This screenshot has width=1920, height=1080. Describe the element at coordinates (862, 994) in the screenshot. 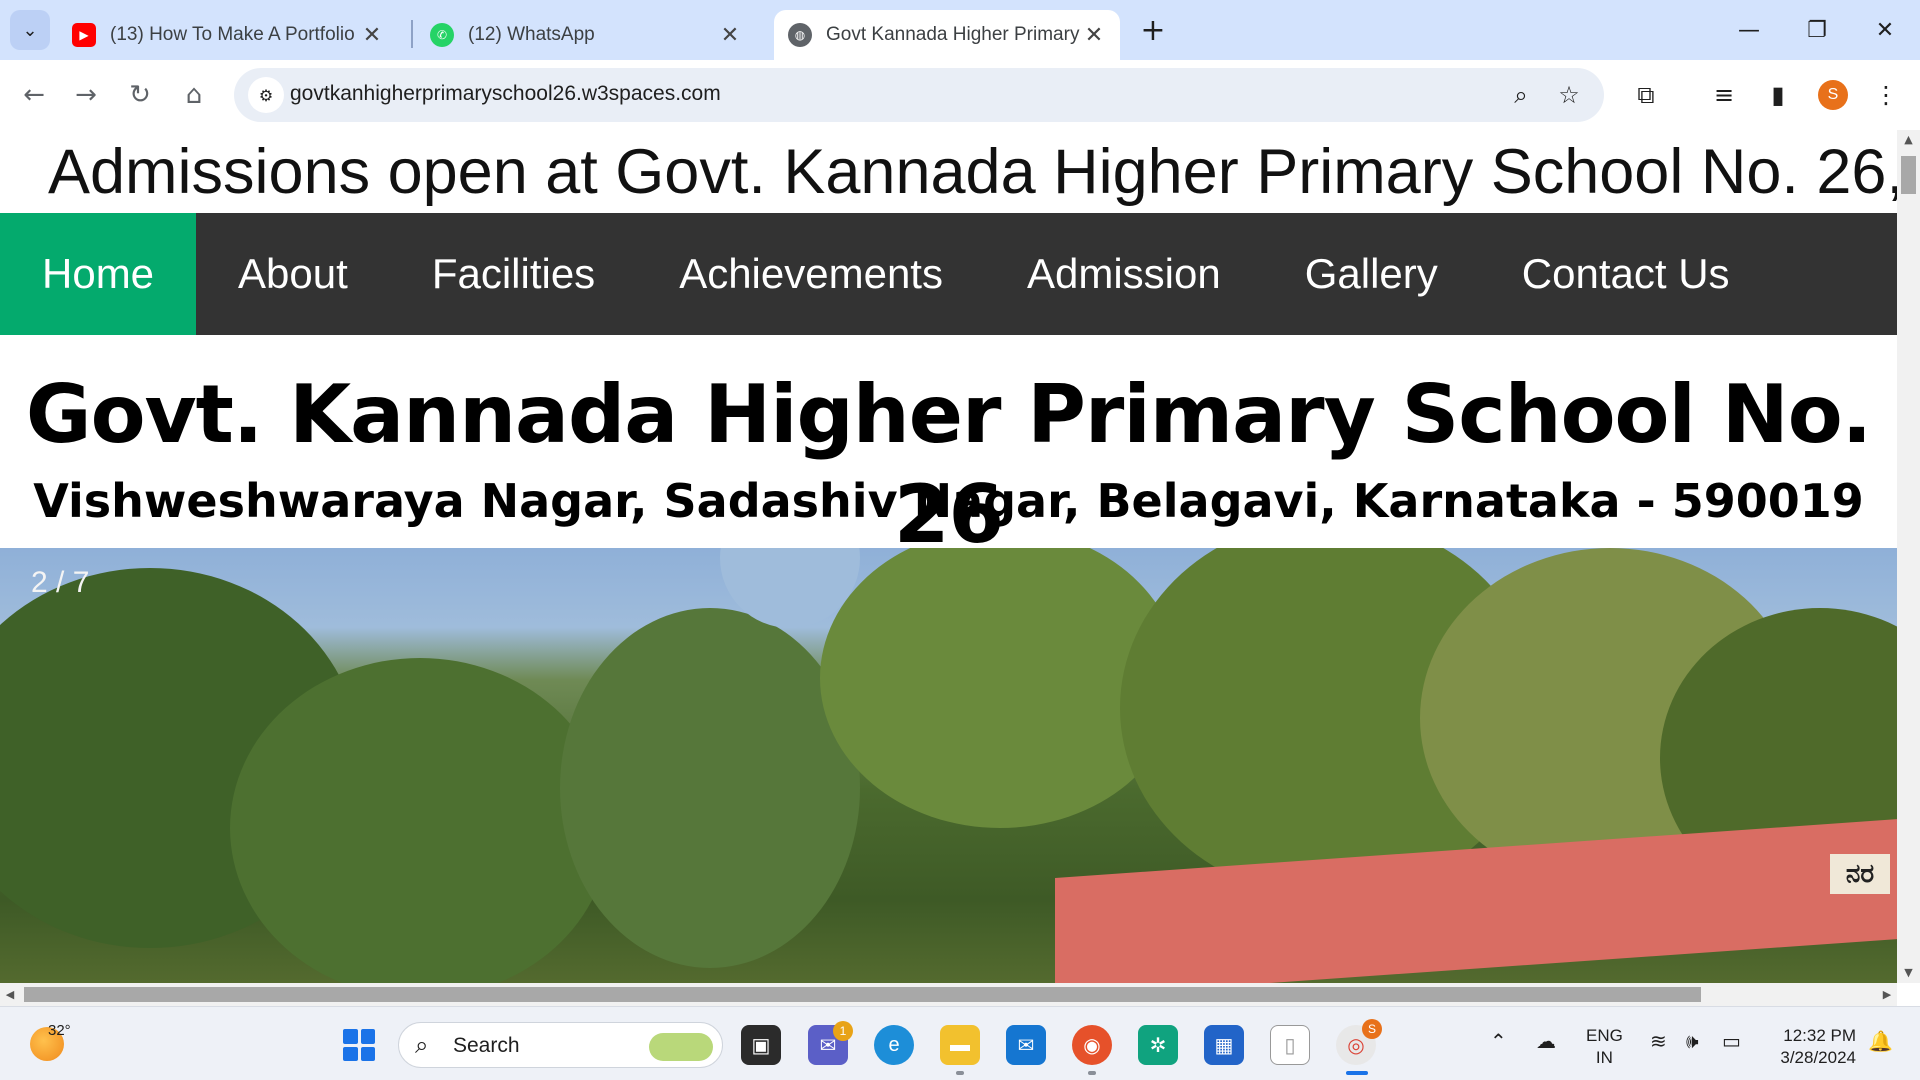

I see `horizontal-scroll-thumb` at that location.